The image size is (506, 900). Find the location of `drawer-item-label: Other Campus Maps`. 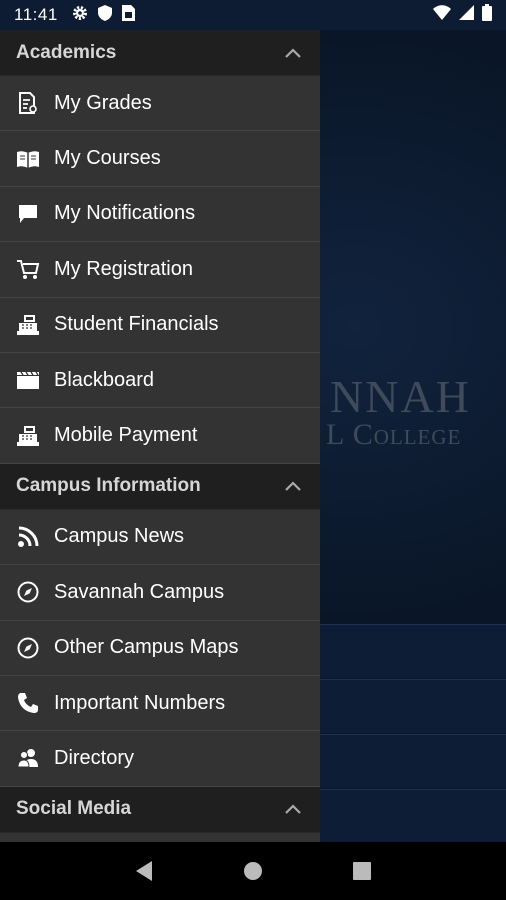

drawer-item-label: Other Campus Maps is located at coordinates (146, 647).